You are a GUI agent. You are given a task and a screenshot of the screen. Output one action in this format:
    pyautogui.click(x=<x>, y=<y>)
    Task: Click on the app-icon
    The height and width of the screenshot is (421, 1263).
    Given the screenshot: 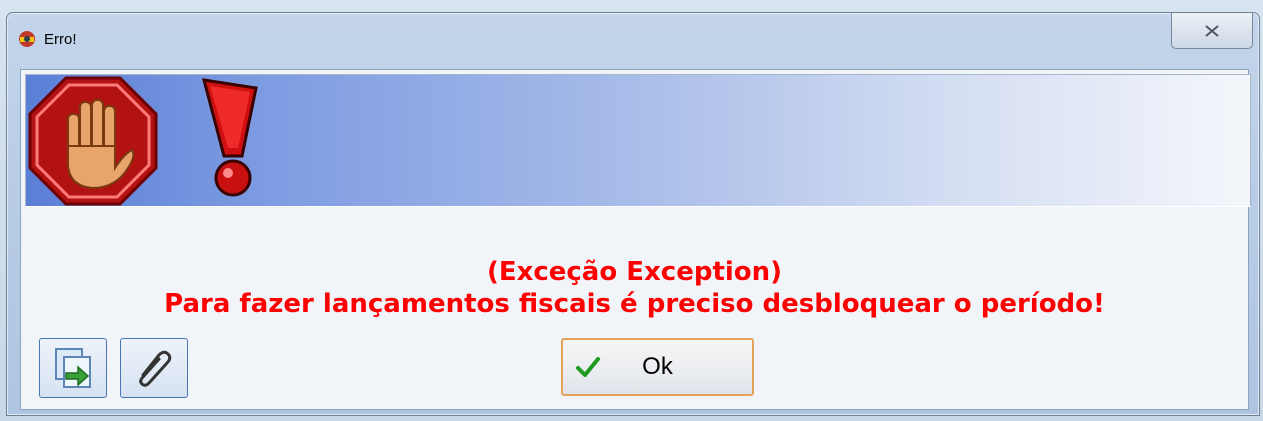 What is the action you would take?
    pyautogui.click(x=27, y=39)
    